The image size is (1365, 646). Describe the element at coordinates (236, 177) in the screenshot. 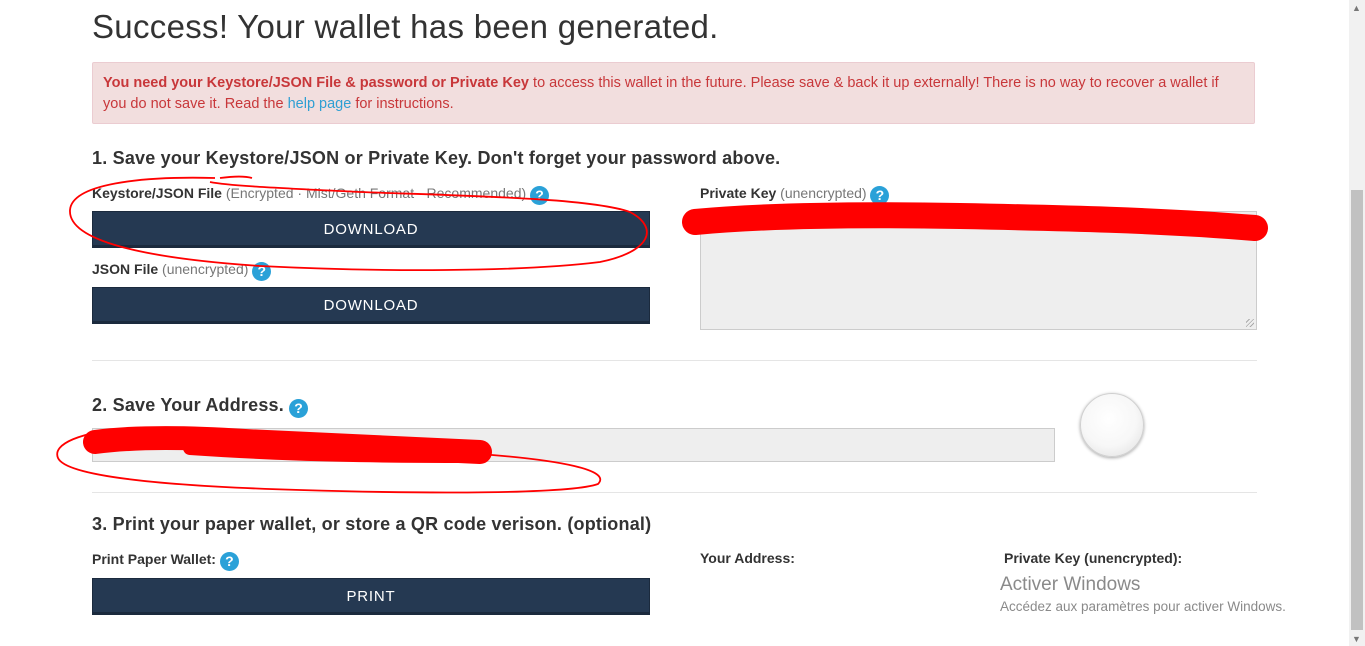

I see `circle-annotation-keystore-underline` at that location.